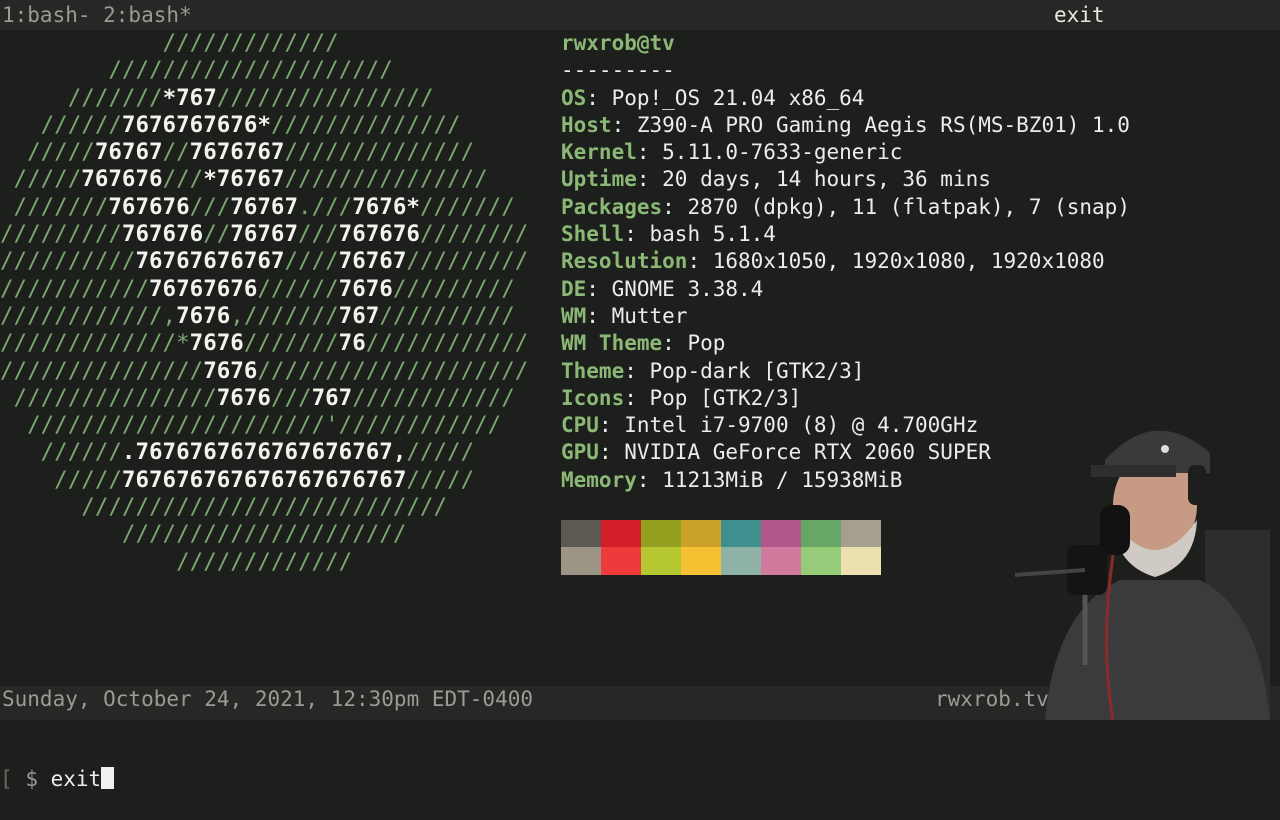 The width and height of the screenshot is (1280, 820). What do you see at coordinates (284, 315) in the screenshot?
I see `logo-segment: ,///////` at bounding box center [284, 315].